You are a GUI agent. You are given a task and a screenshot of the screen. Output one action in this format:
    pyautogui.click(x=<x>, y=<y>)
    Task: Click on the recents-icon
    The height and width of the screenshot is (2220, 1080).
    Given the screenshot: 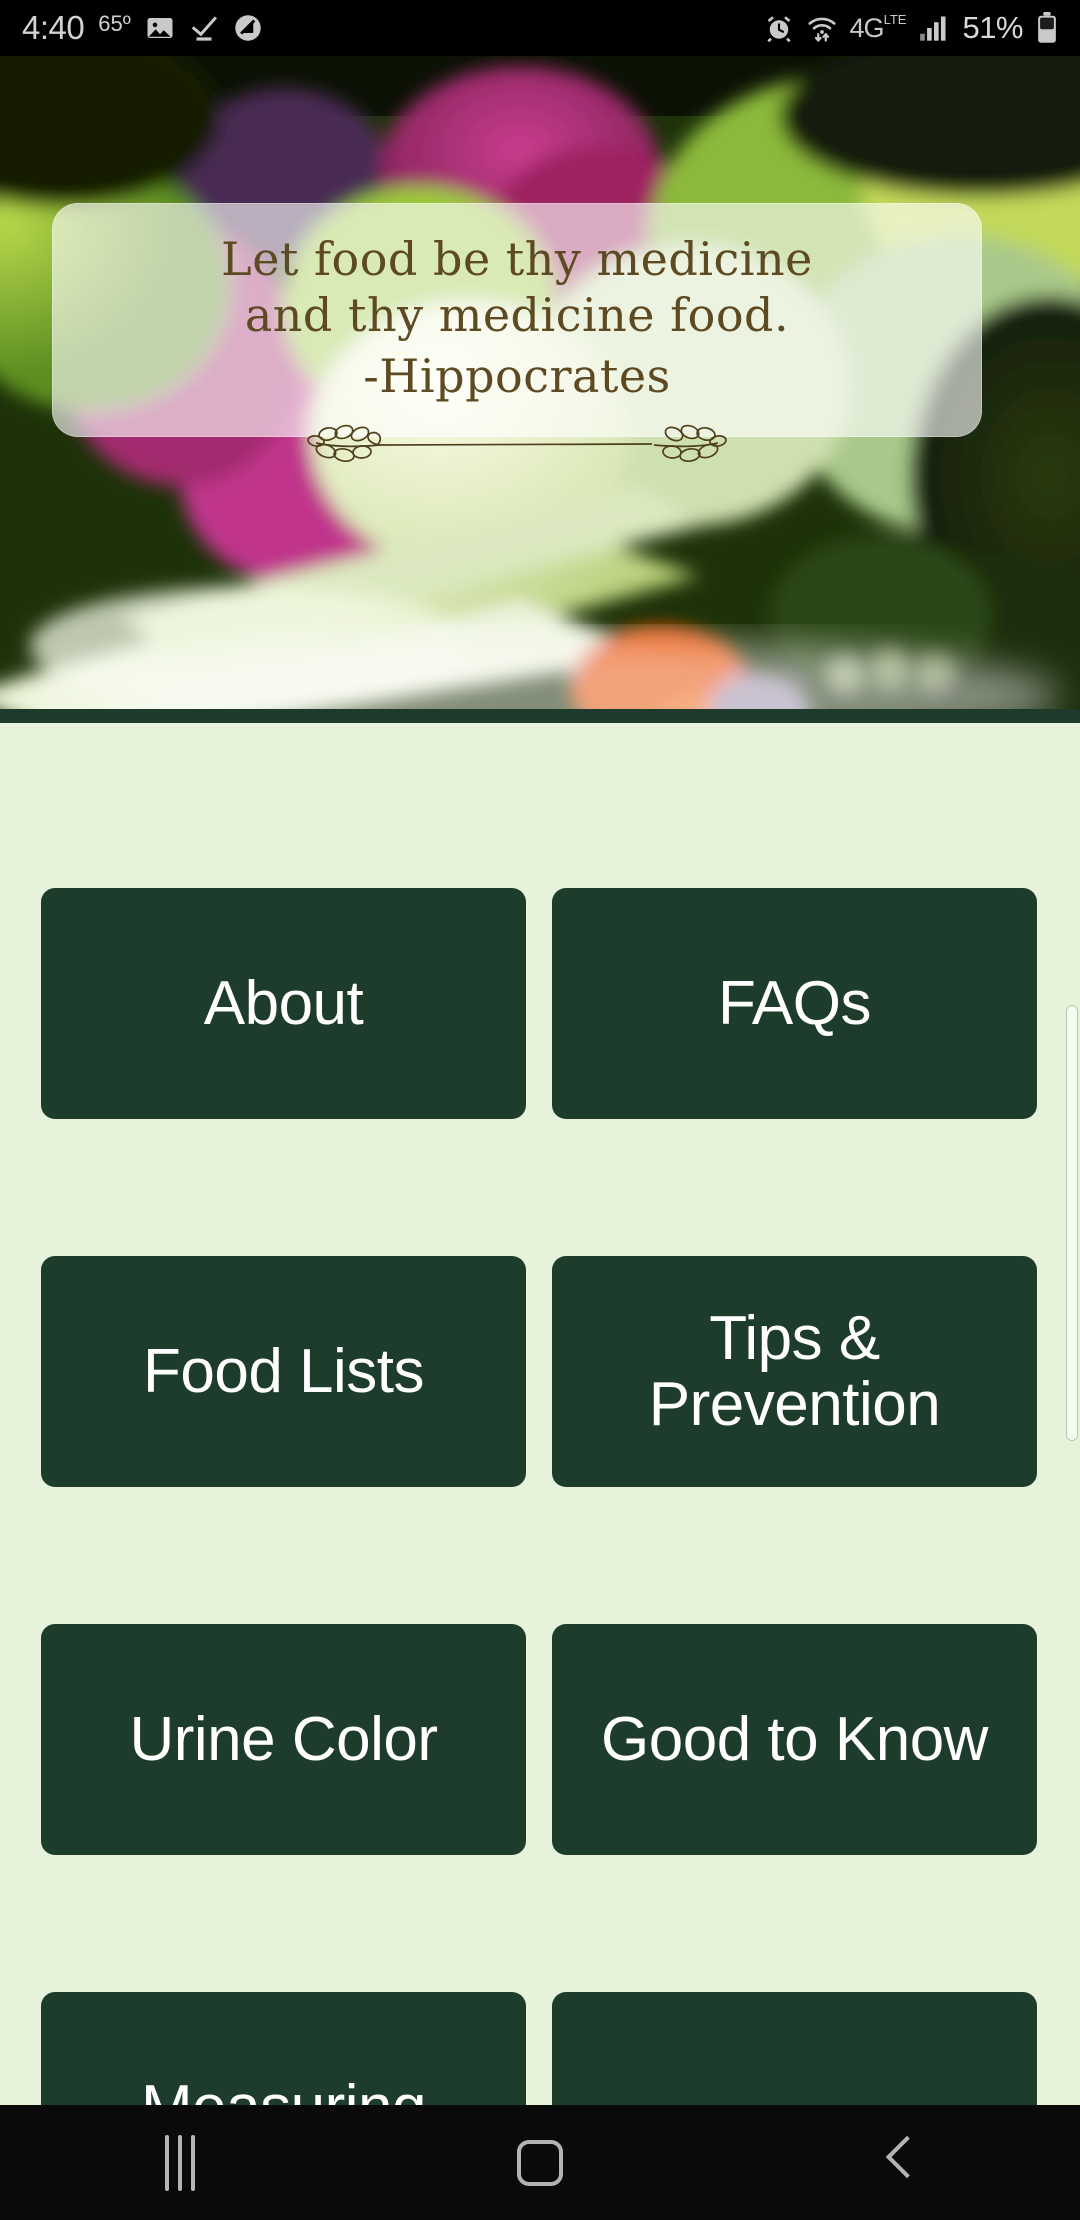 What is the action you would take?
    pyautogui.click(x=180, y=2162)
    